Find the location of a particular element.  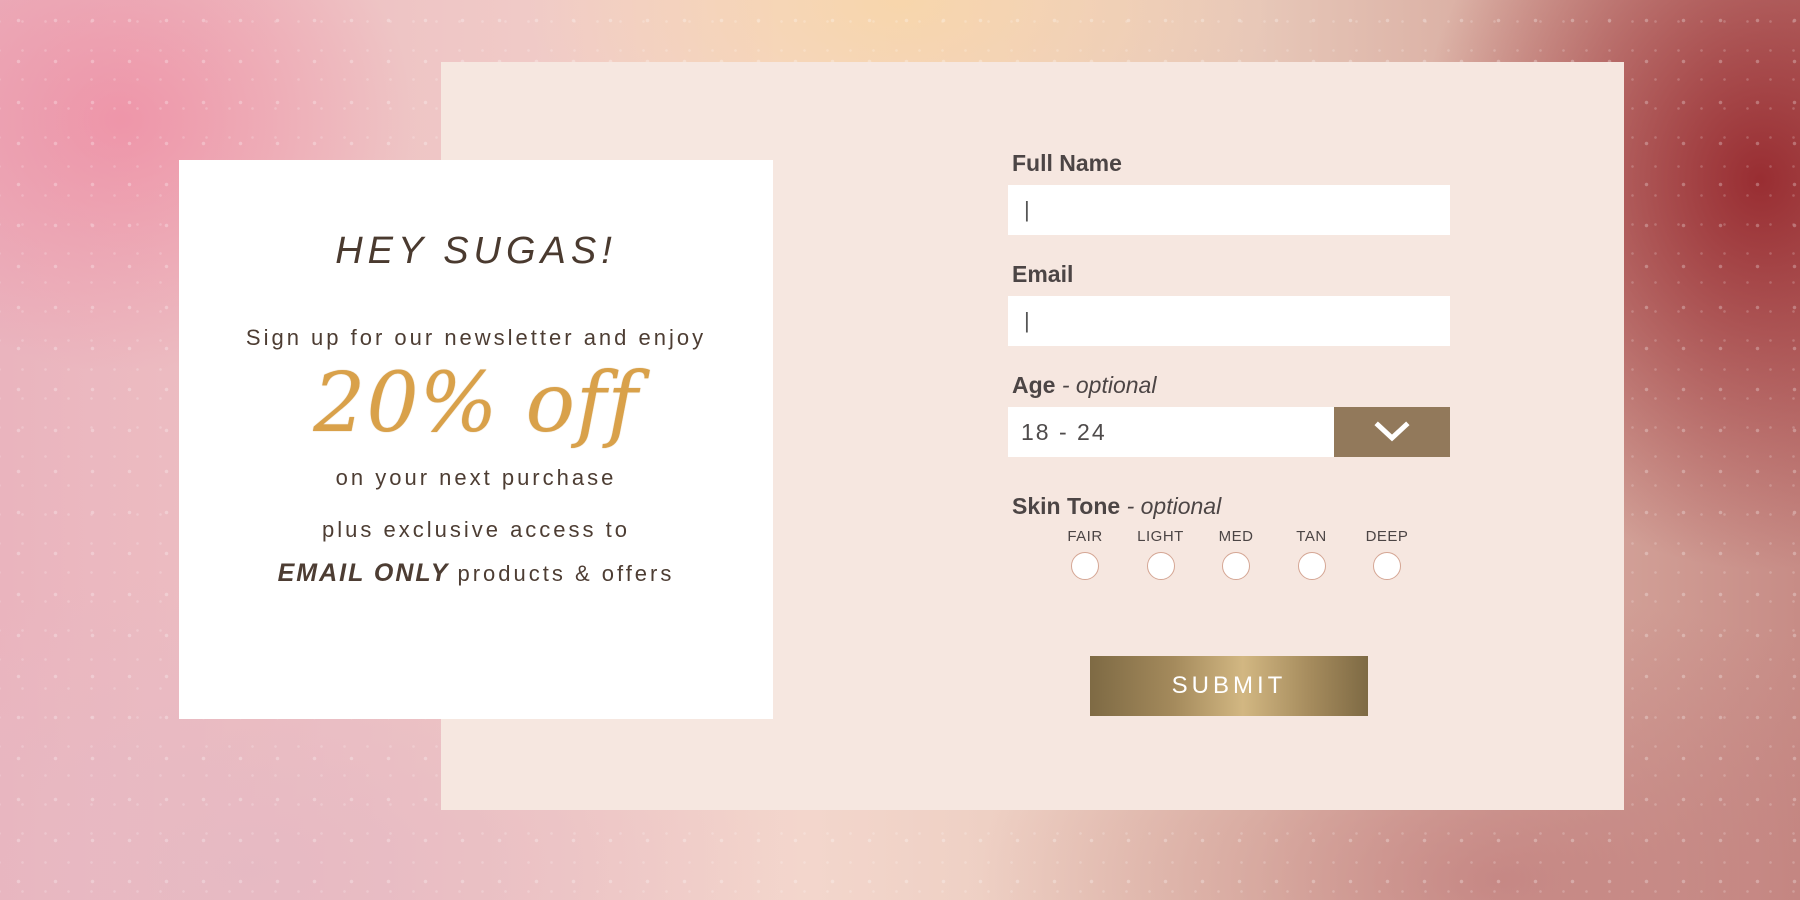

age-select: 18 - 24 is located at coordinates (1229, 432).